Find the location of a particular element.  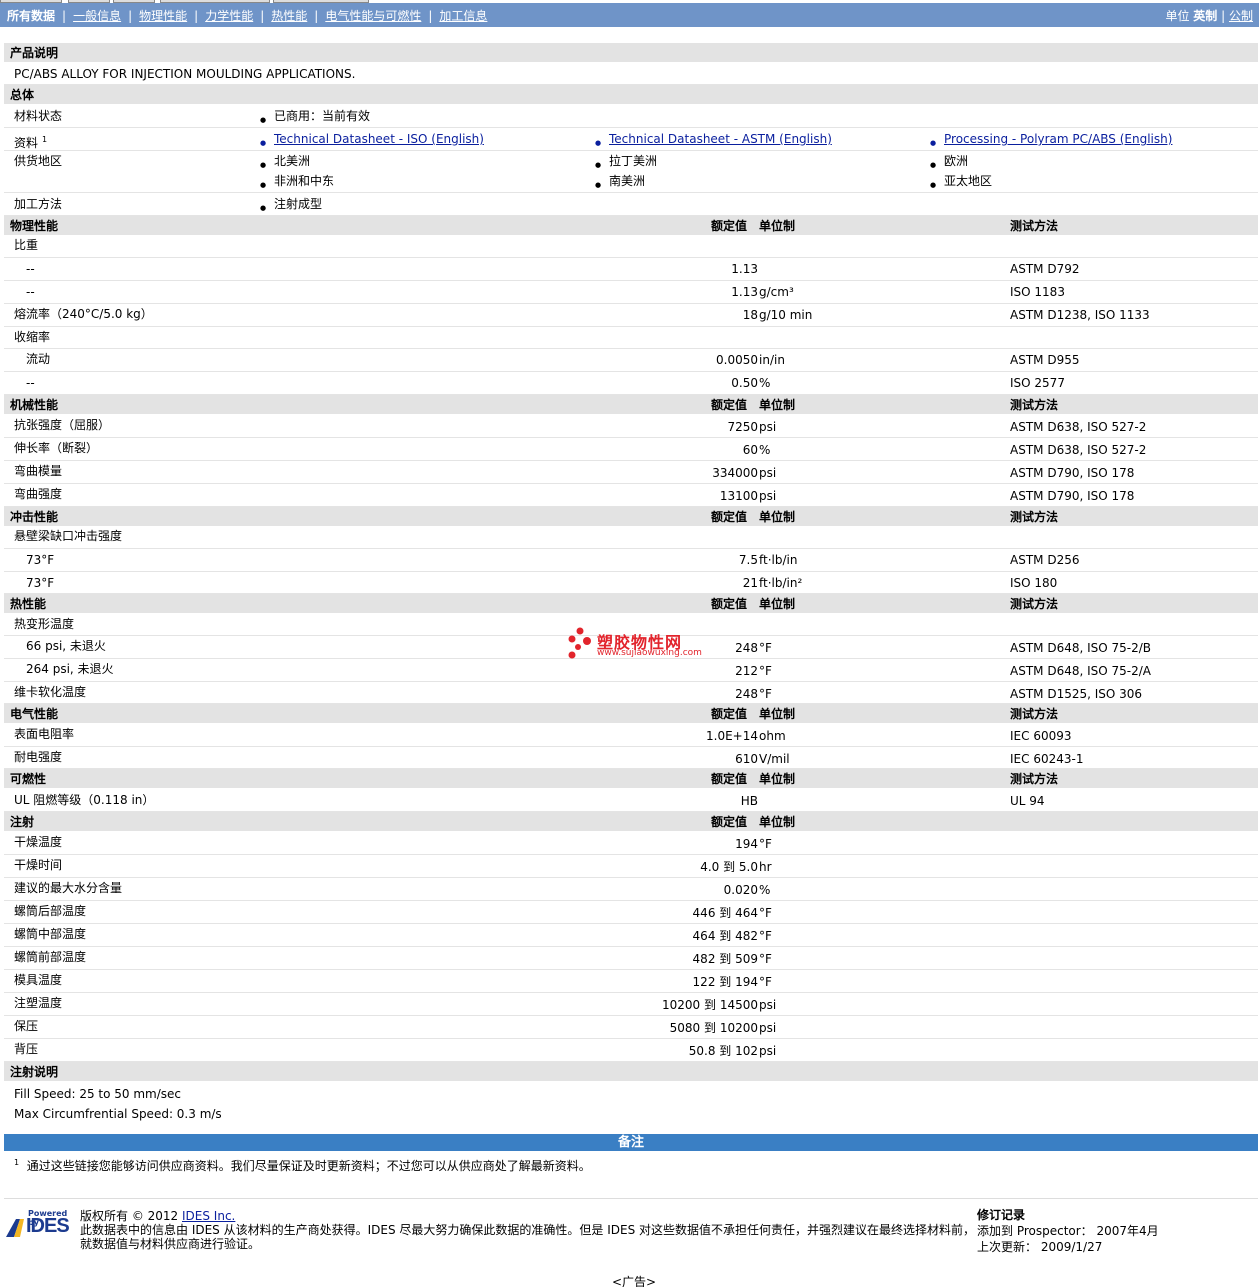

row-value: 334000 is located at coordinates (735, 473).